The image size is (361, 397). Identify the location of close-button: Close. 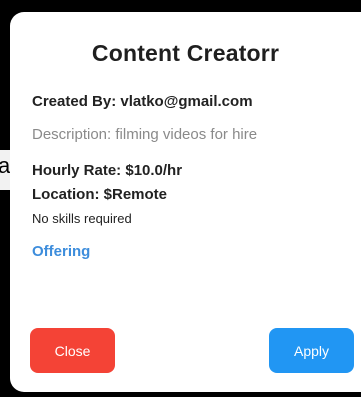
(72, 350).